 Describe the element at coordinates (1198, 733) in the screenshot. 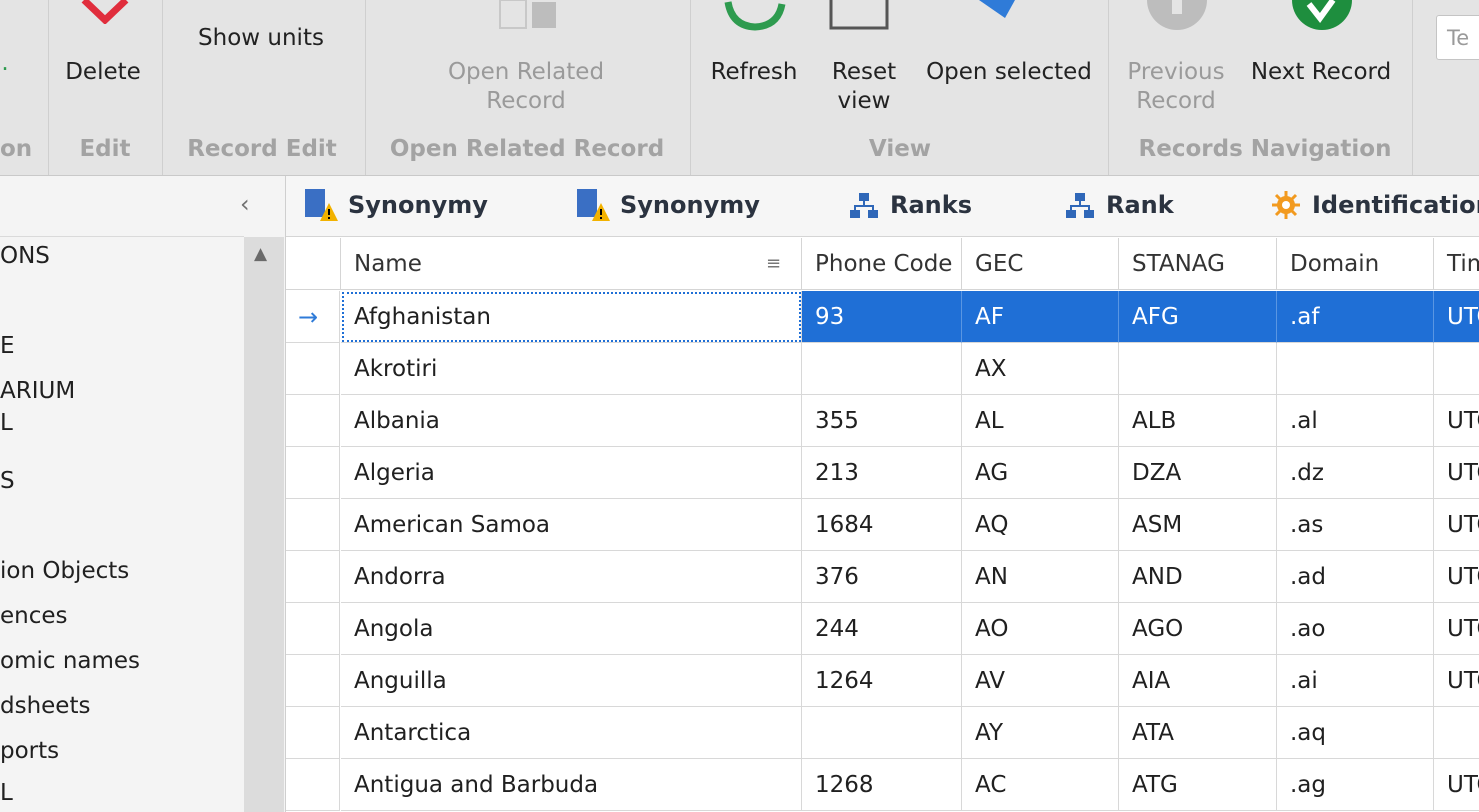

I see `cell-stanag: ATA` at that location.